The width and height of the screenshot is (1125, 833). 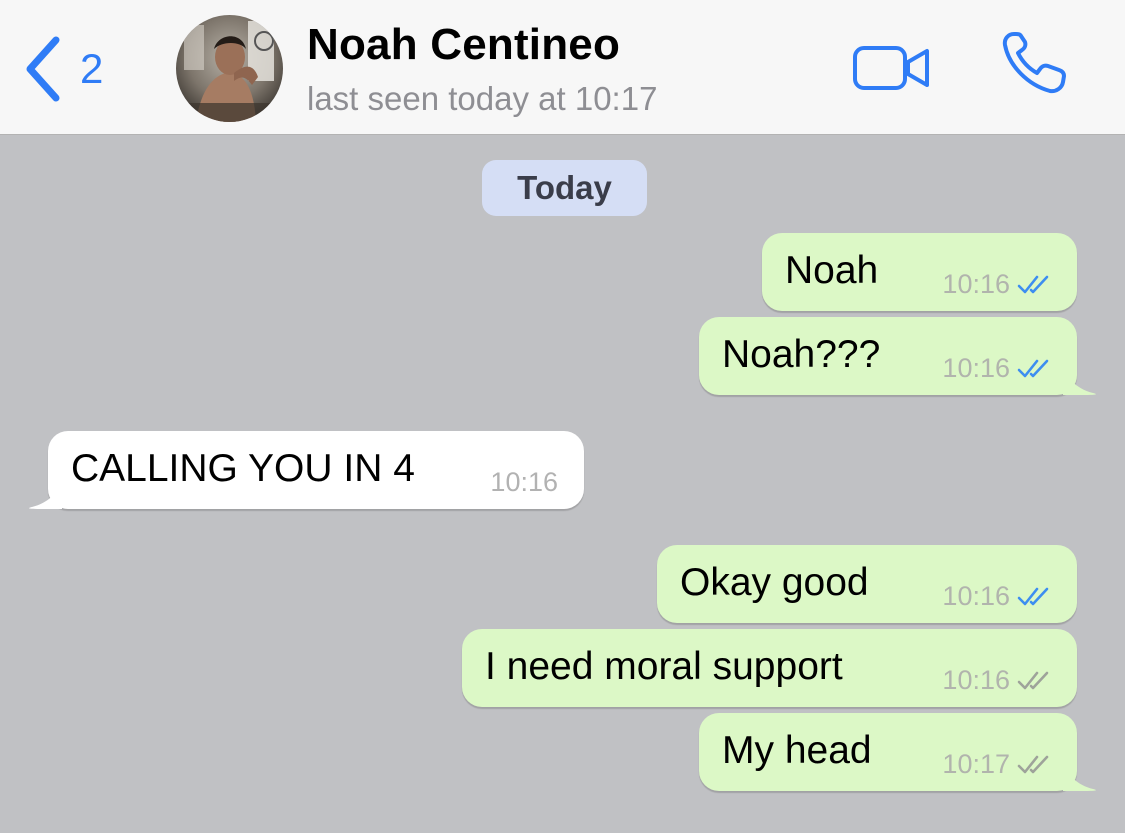 I want to click on outgoing-message: I need moral support 10:16, so click(x=769, y=668).